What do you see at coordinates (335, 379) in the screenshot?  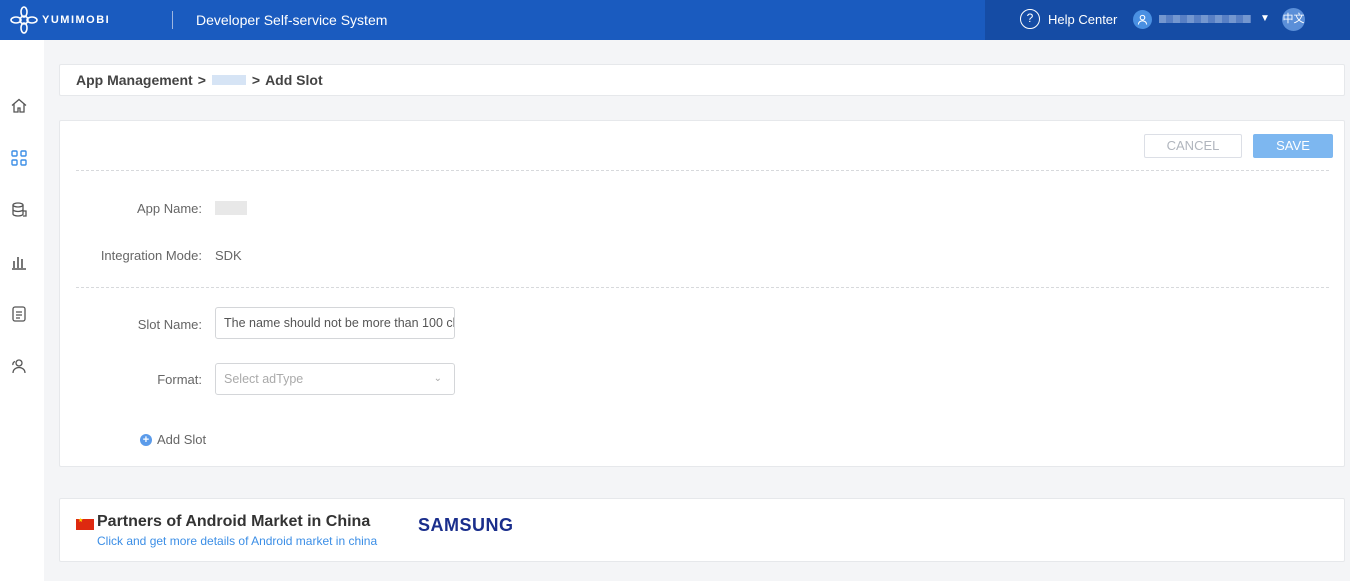 I see `format-select: Select adType ⌄` at bounding box center [335, 379].